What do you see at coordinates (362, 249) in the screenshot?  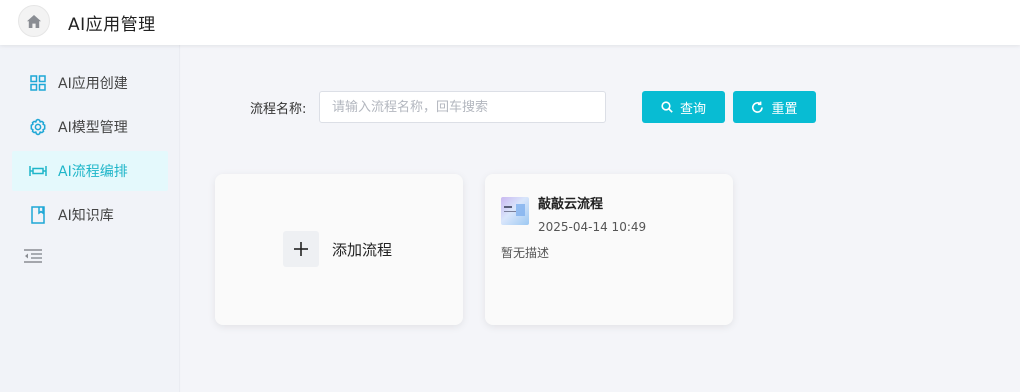 I see `add-flow-label: 添加流程` at bounding box center [362, 249].